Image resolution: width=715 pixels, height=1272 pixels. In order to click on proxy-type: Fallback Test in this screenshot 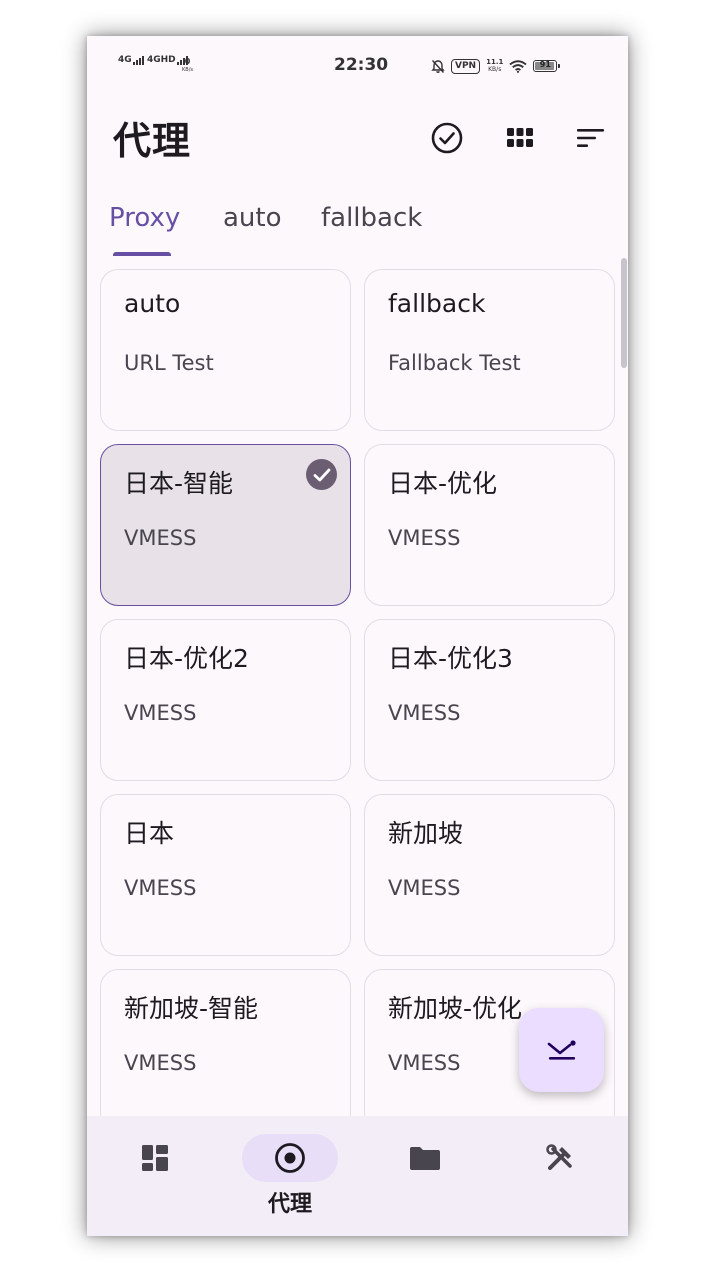, I will do `click(454, 363)`.